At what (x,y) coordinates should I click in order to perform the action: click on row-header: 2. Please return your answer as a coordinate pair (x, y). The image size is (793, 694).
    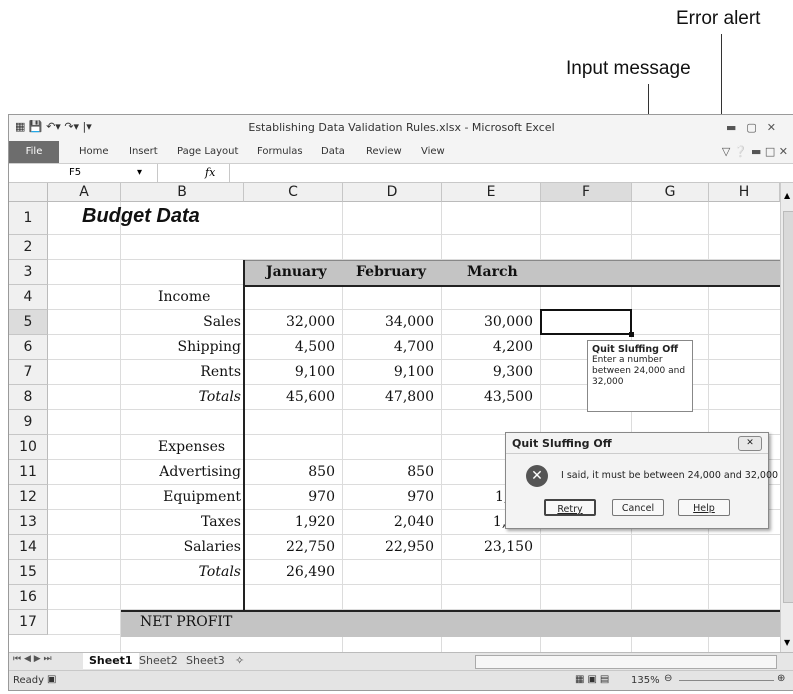
    Looking at the image, I should click on (28, 247).